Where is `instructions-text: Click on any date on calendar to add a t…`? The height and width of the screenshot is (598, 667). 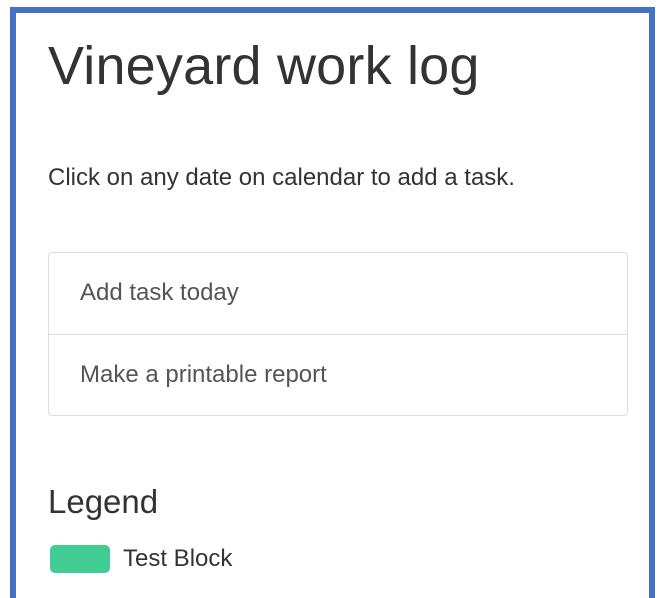
instructions-text: Click on any date on calendar to add a t… is located at coordinates (281, 177).